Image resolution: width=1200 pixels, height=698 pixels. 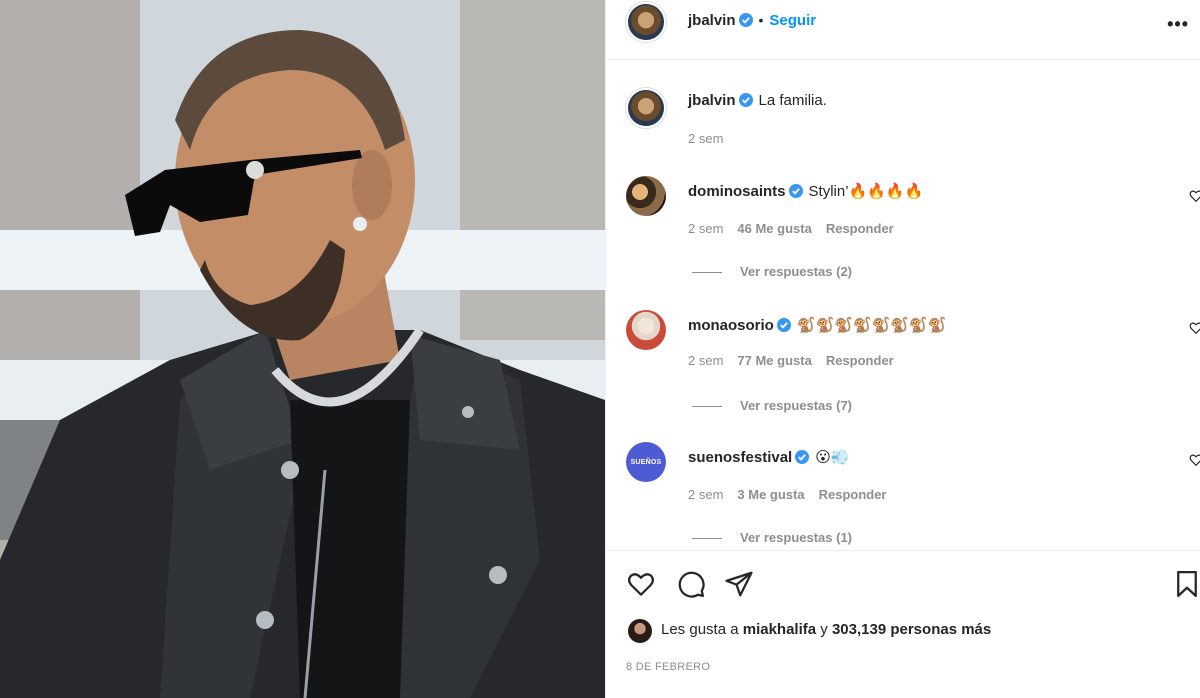 What do you see at coordinates (796, 405) in the screenshot?
I see `view-replies-label: Ver respuestas (7)` at bounding box center [796, 405].